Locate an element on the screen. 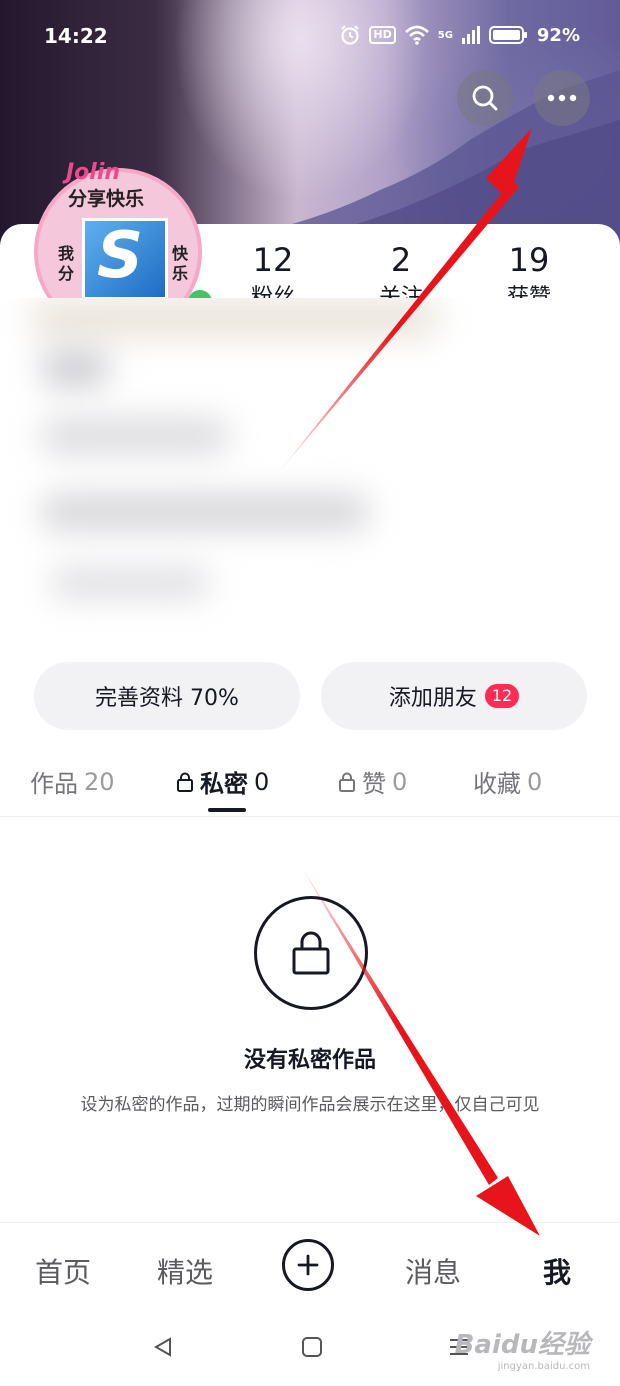  wifi-icon is located at coordinates (416, 35).